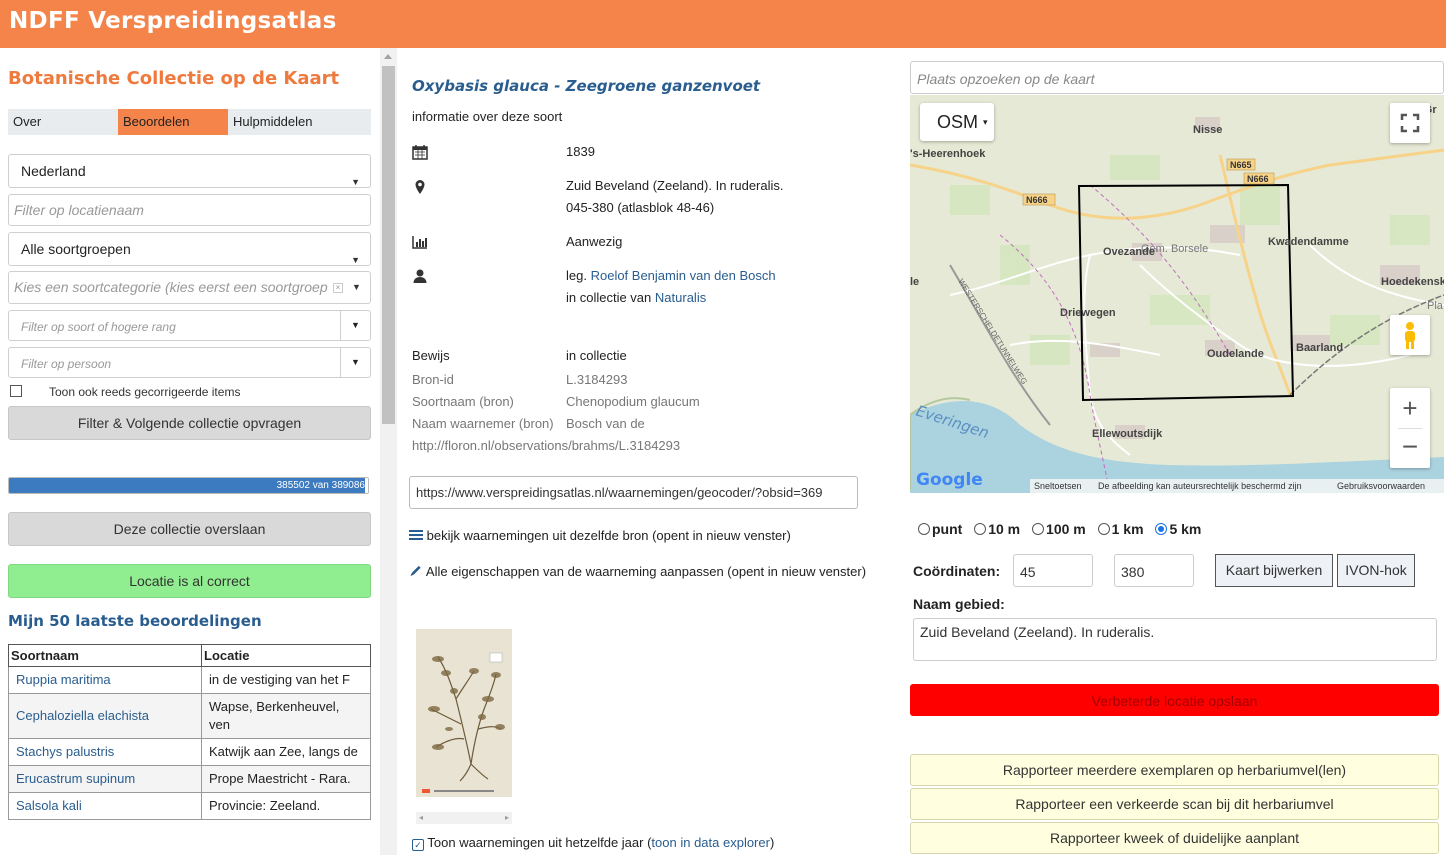 This screenshot has width=1446, height=855. I want to click on species-link: Erucastrum supinum, so click(105, 779).